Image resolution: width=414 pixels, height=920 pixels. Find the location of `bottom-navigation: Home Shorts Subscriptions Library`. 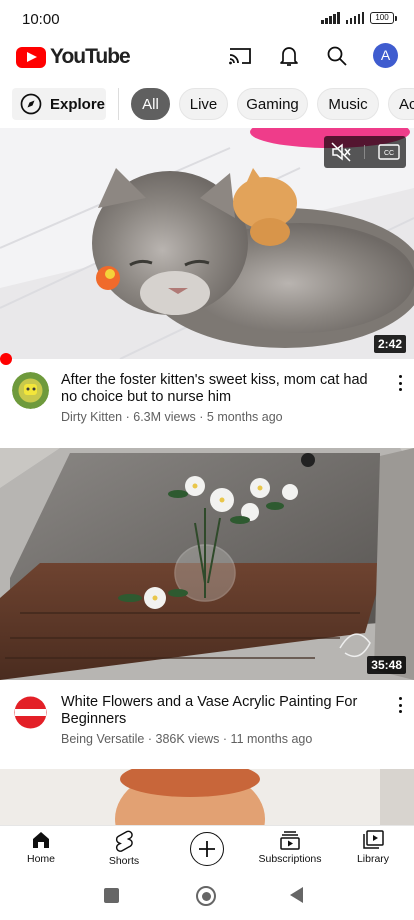

bottom-navigation: Home Shorts Subscriptions Library is located at coordinates (207, 848).